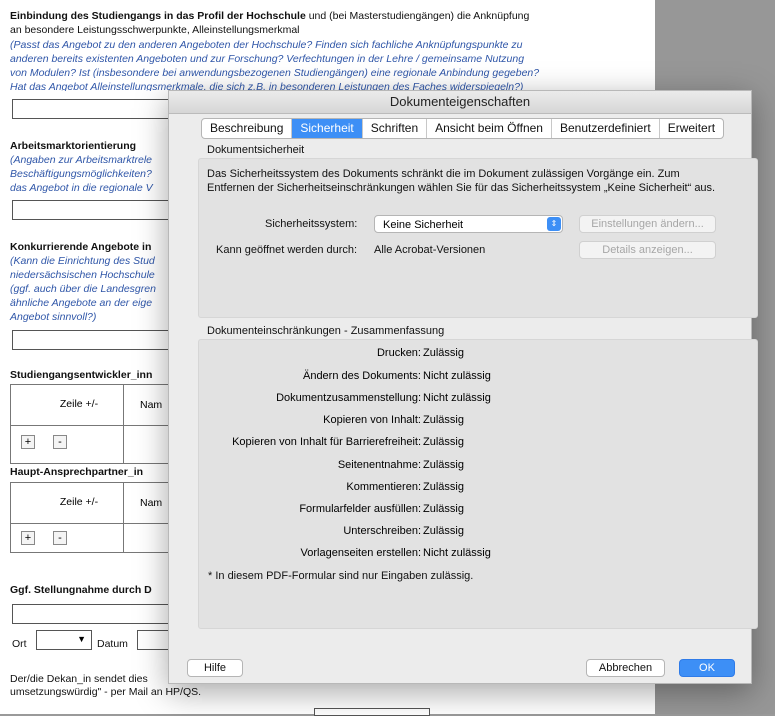  I want to click on summary-key: Seitenentnahme:, so click(379, 465).